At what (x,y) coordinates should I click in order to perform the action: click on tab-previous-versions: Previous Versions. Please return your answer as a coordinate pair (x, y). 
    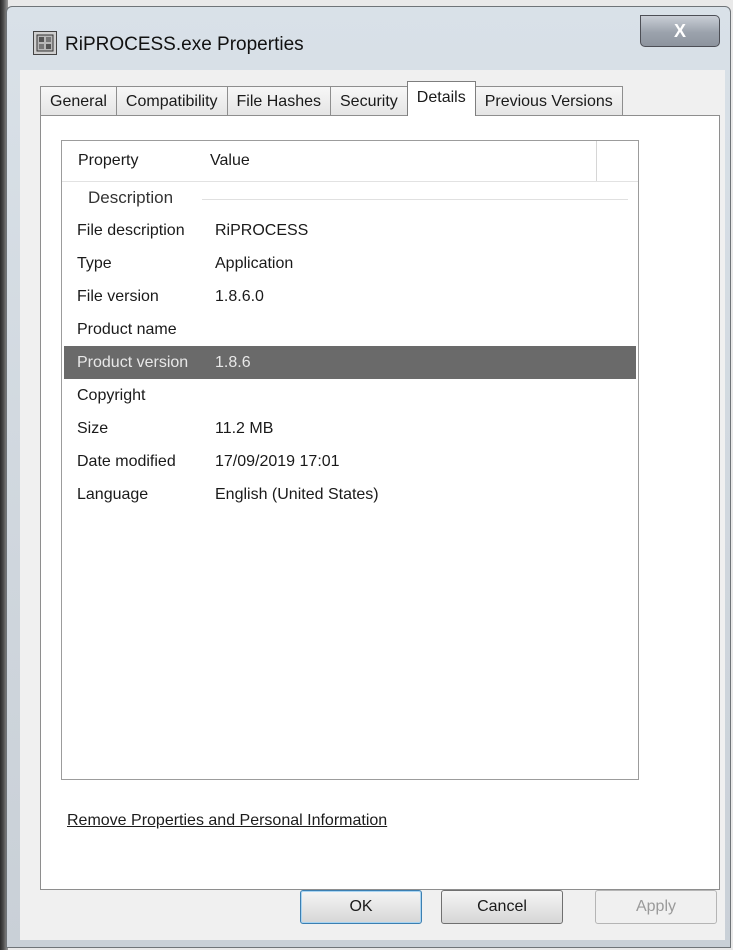
    Looking at the image, I should click on (548, 101).